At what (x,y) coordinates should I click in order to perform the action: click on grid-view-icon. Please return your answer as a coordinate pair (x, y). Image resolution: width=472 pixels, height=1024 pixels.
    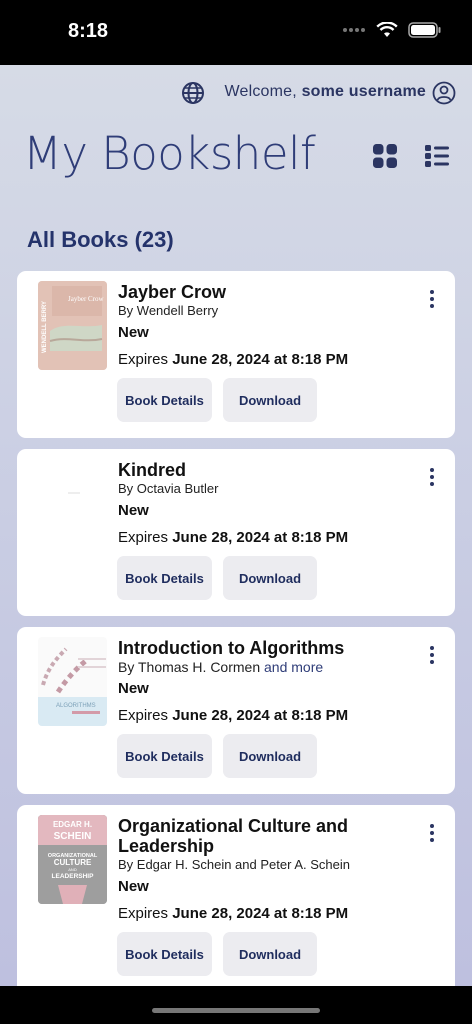
    Looking at the image, I should click on (385, 156).